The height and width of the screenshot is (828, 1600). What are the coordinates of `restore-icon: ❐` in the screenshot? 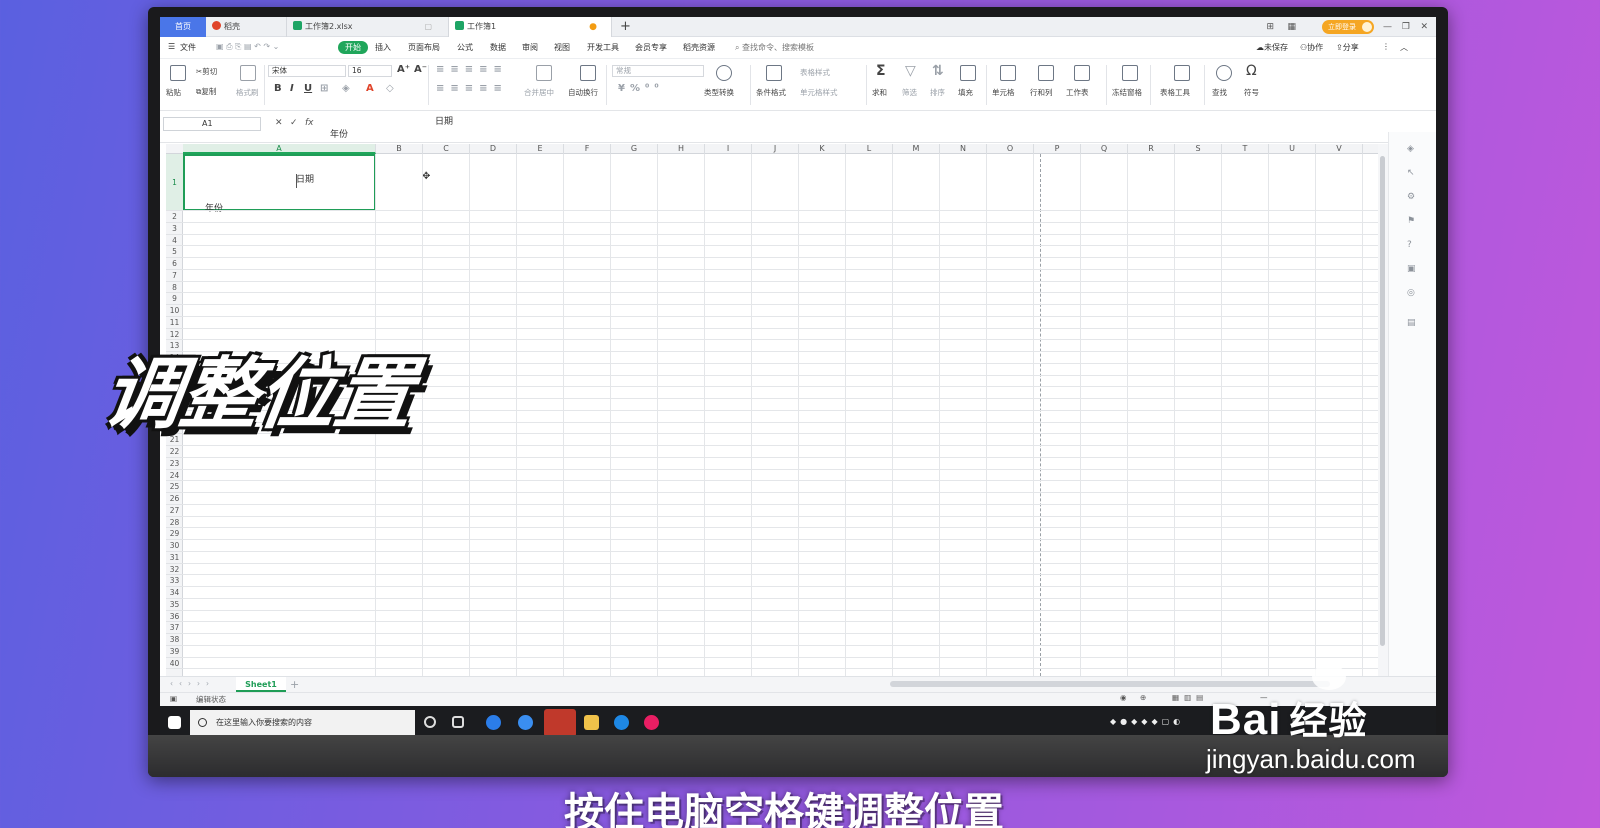 It's located at (1406, 27).